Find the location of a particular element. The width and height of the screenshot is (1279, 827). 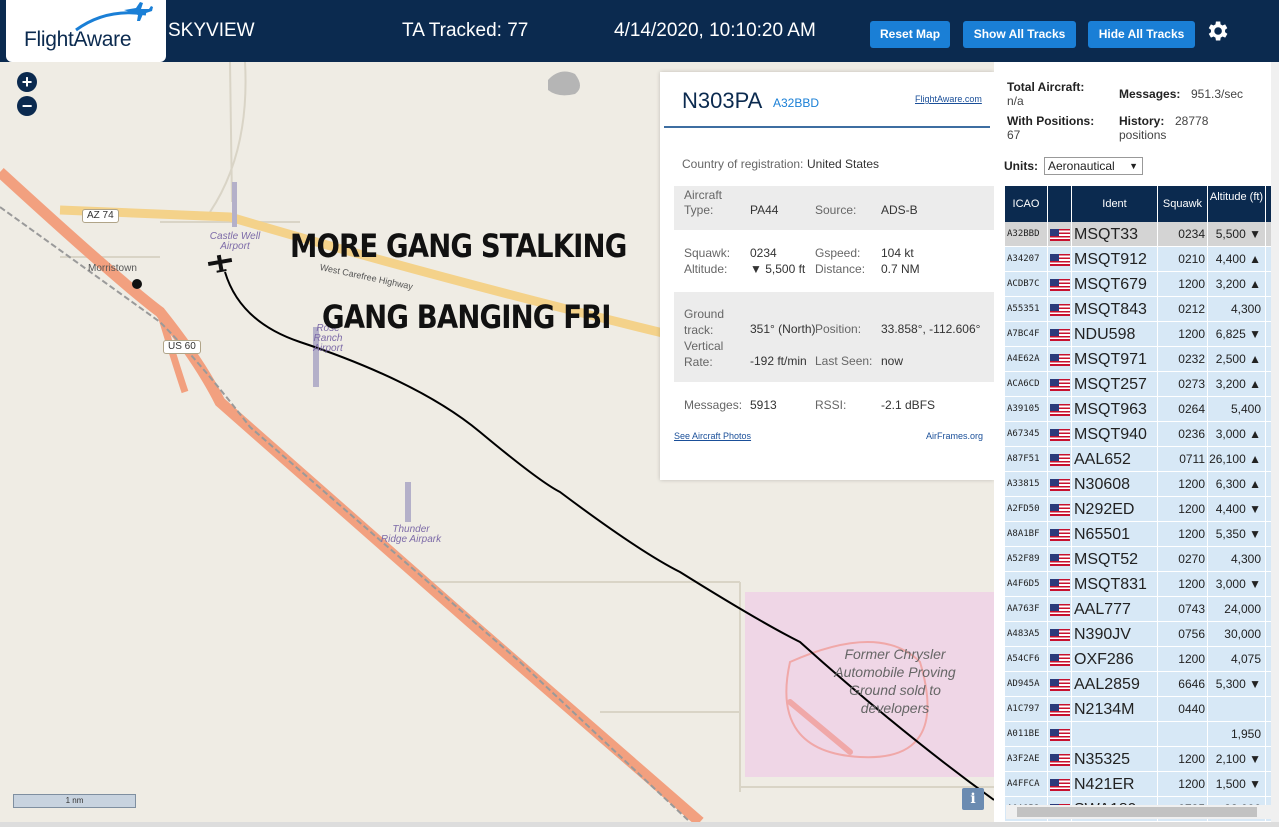

table-row: AD945A AAL2859 6646 5,300 ▼ is located at coordinates (1142, 684).